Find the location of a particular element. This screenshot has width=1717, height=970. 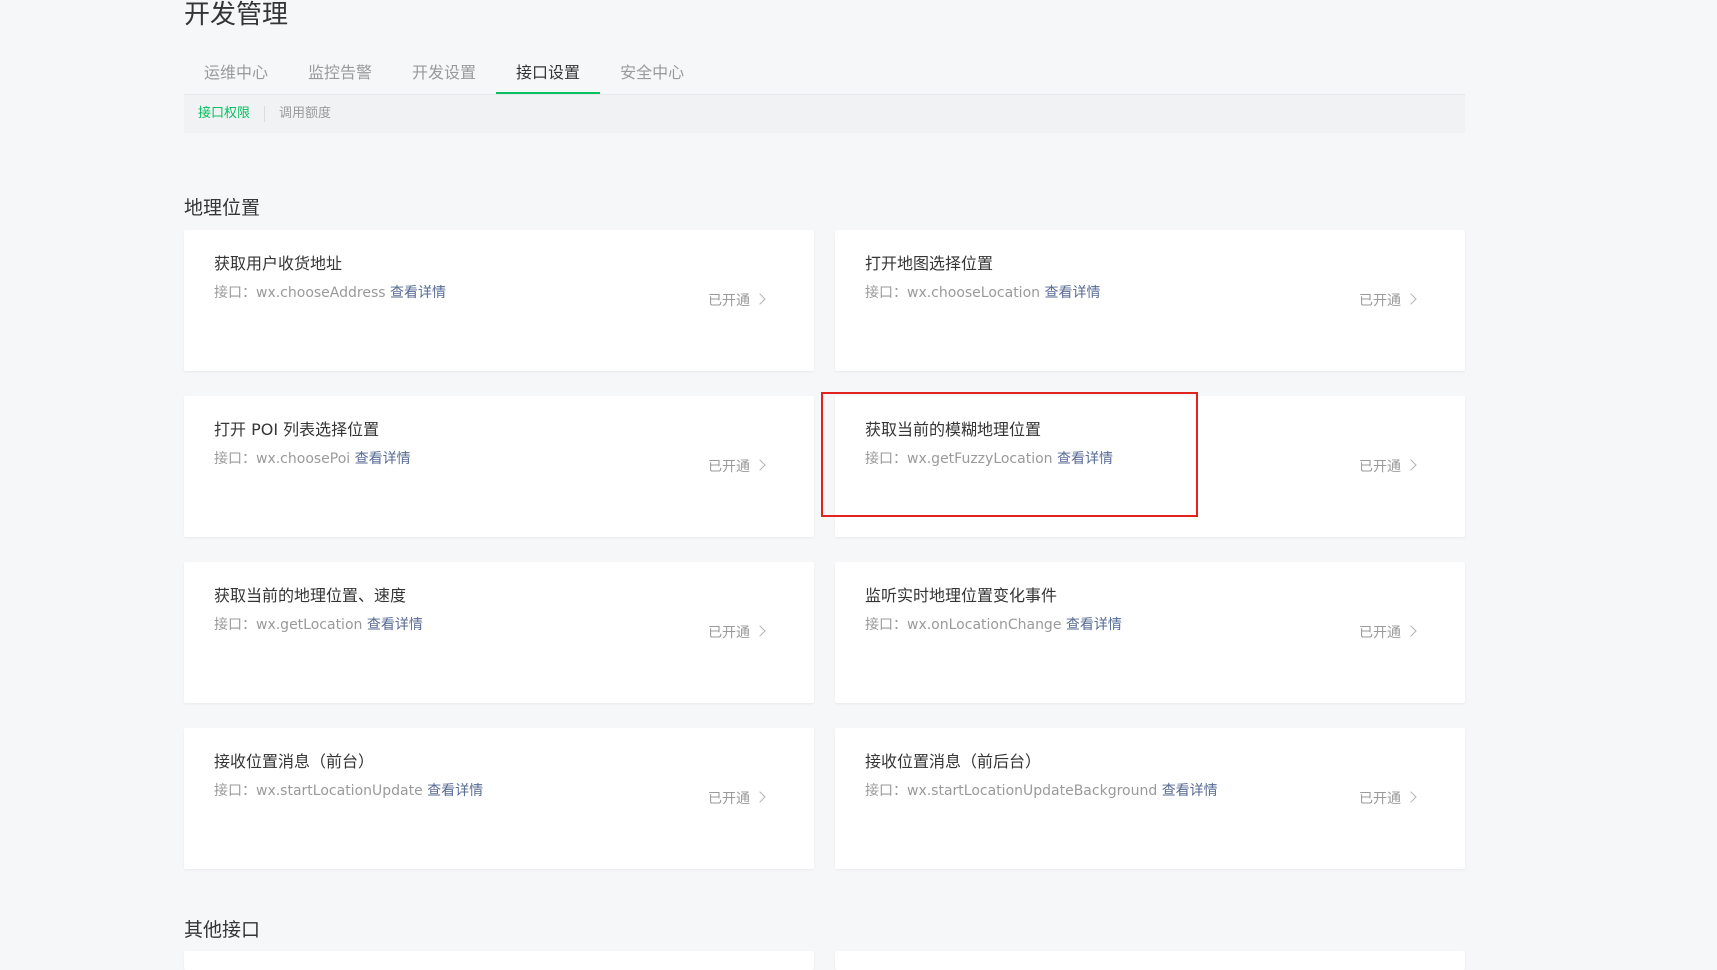

api-name: 接口：wx.getLocation is located at coordinates (288, 625).